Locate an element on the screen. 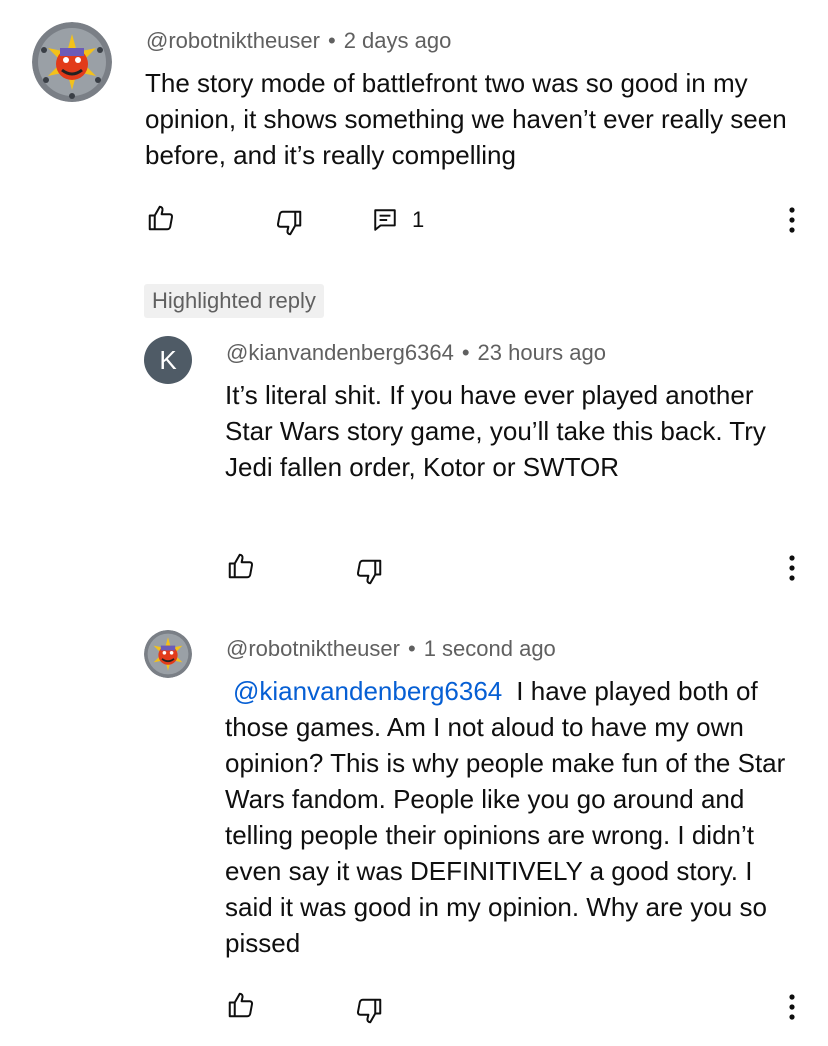 This screenshot has width=828, height=1046. comment-icon is located at coordinates (385, 220).